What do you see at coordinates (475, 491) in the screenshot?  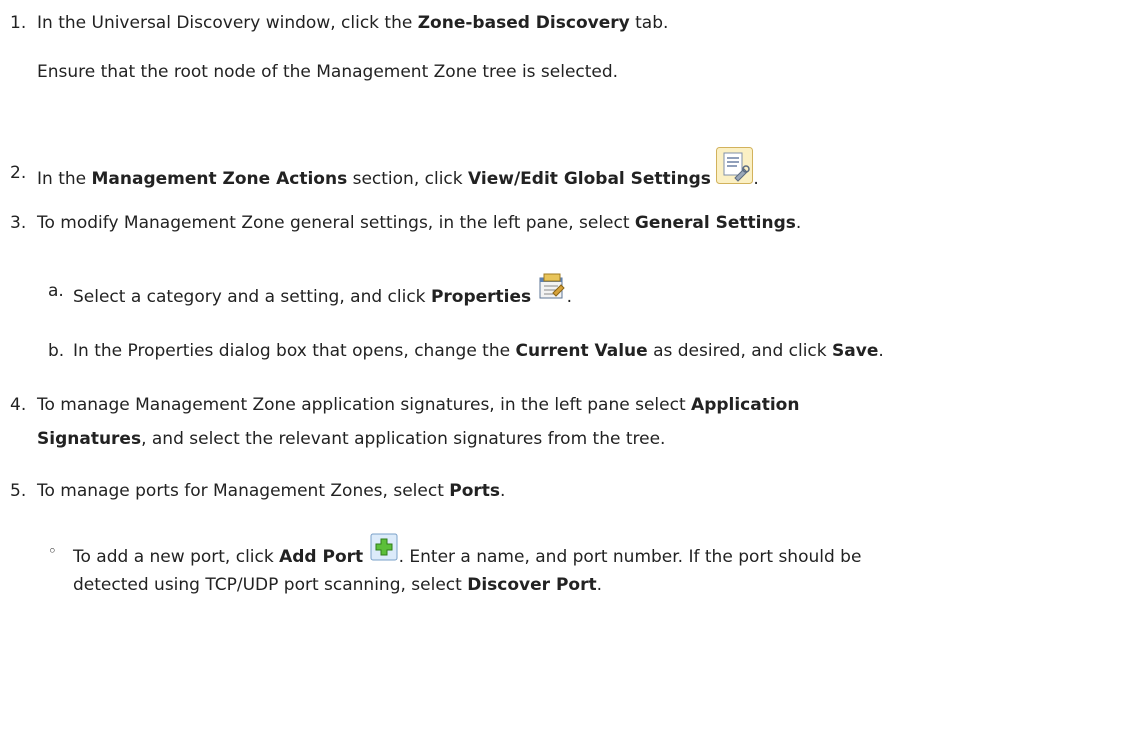 I see `ui-term: Ports` at bounding box center [475, 491].